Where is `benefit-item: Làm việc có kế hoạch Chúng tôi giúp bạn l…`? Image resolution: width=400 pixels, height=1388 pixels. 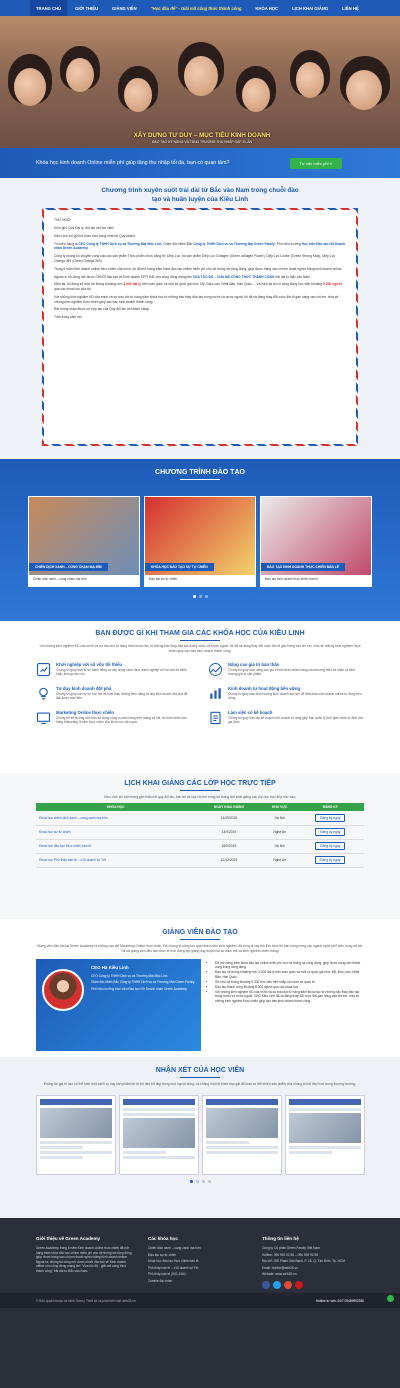
benefit-item: Làm việc có kế hoạch Chúng tôi giúp bạn l… is located at coordinates (286, 717).